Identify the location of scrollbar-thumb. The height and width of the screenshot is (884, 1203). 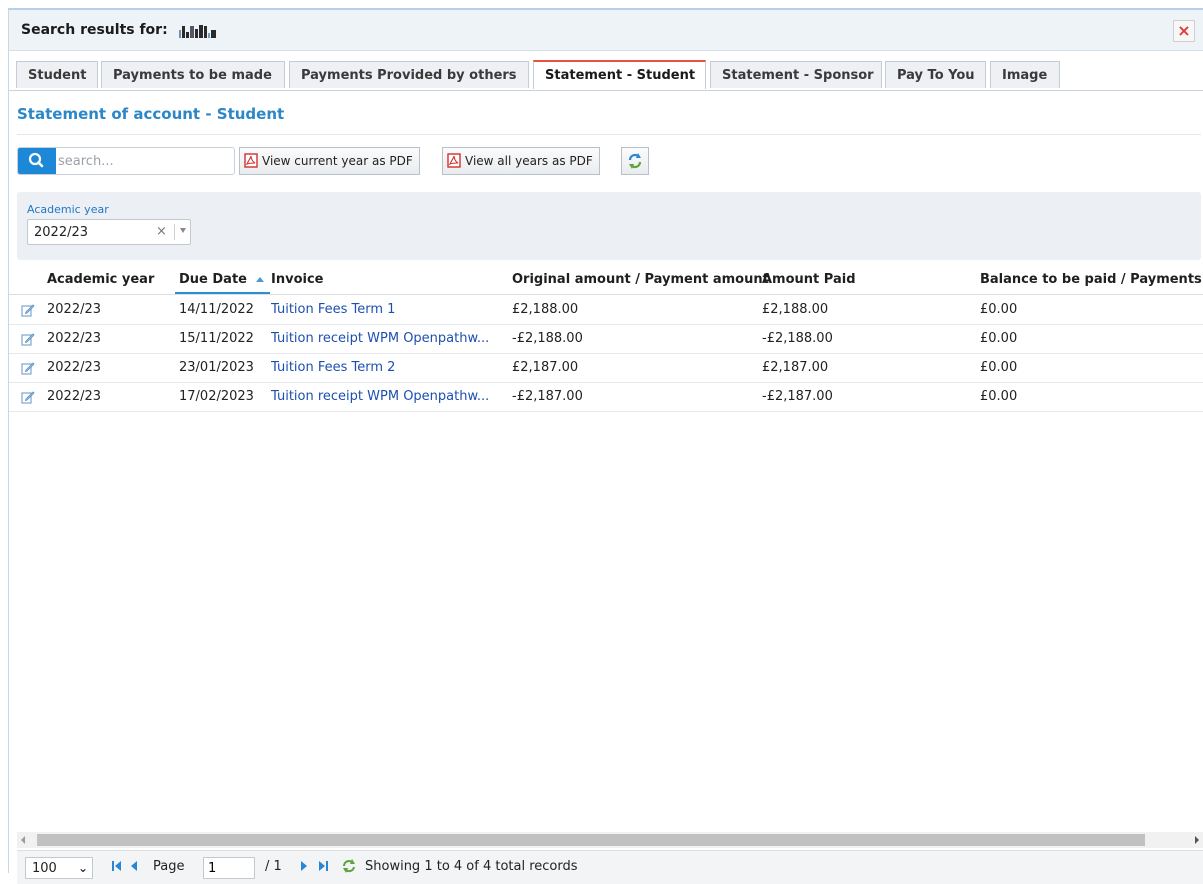
(591, 840).